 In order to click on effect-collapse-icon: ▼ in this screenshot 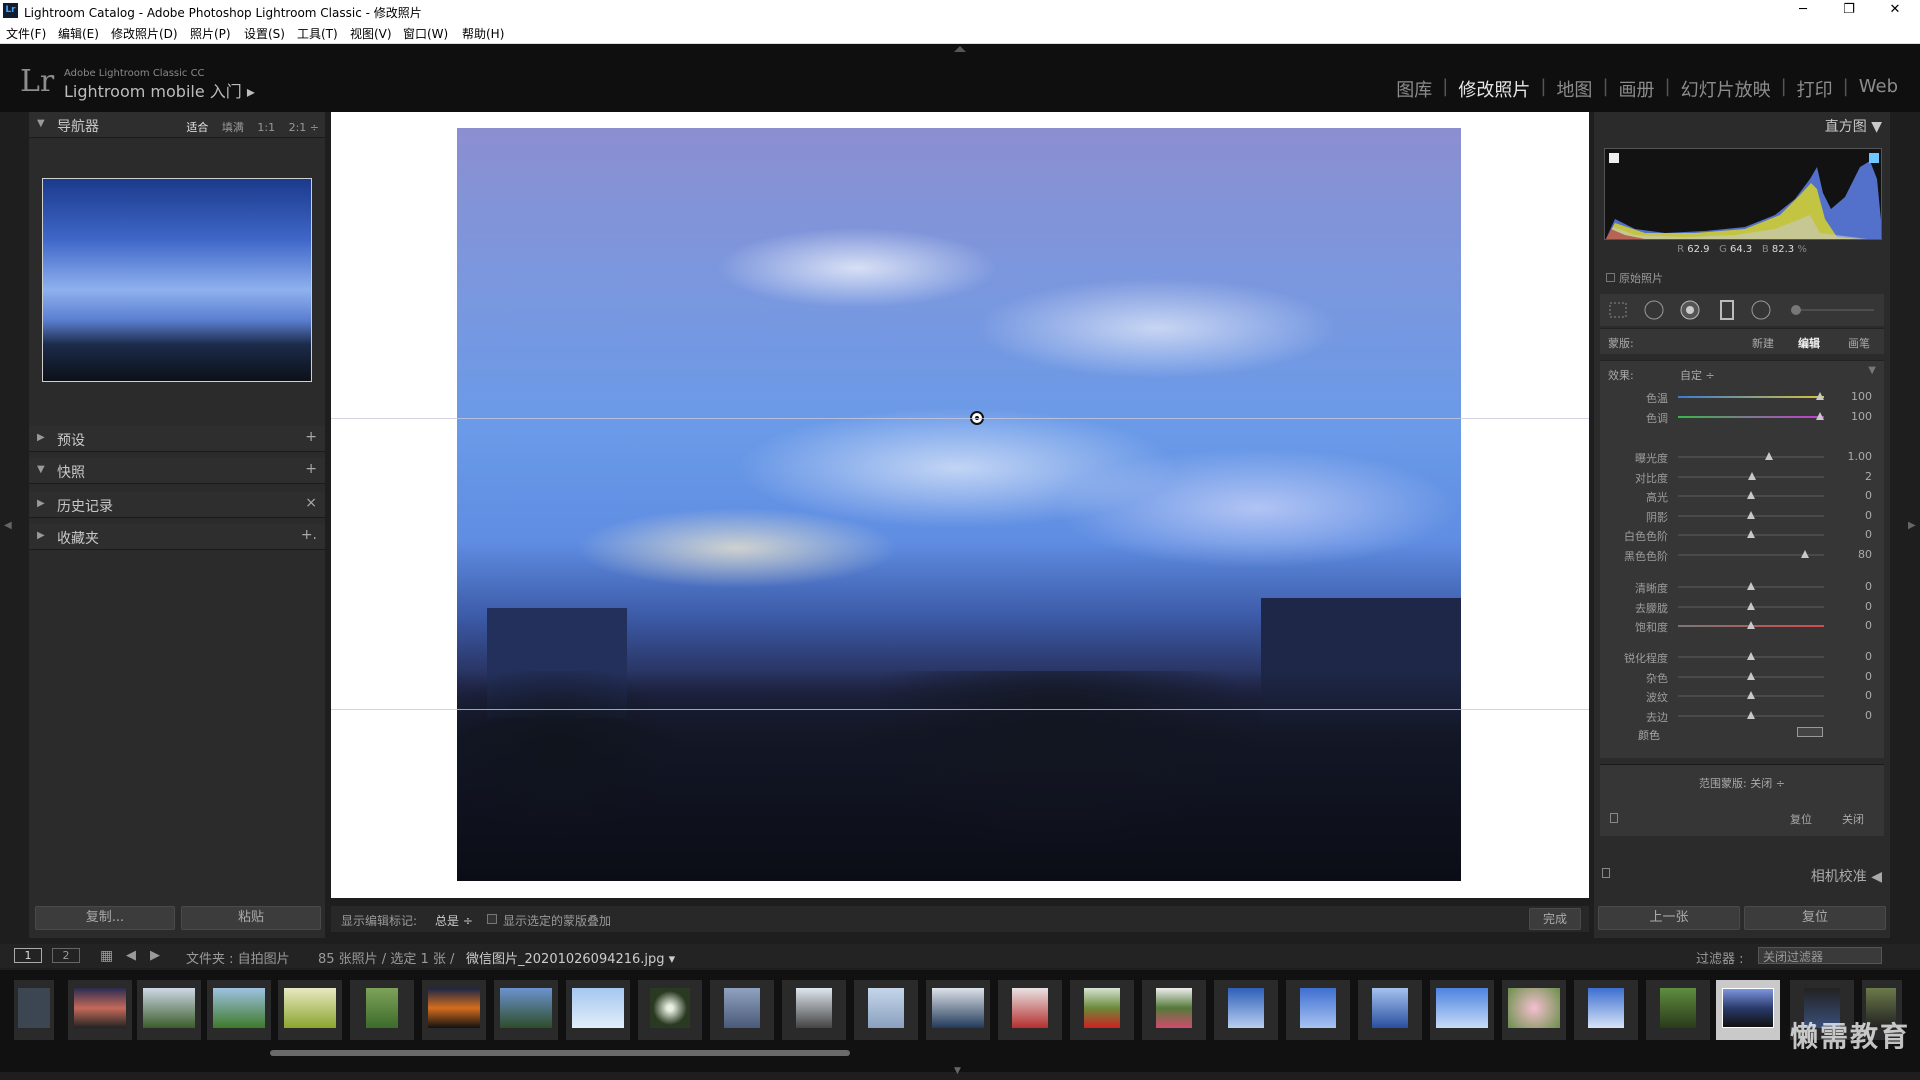, I will do `click(1872, 370)`.